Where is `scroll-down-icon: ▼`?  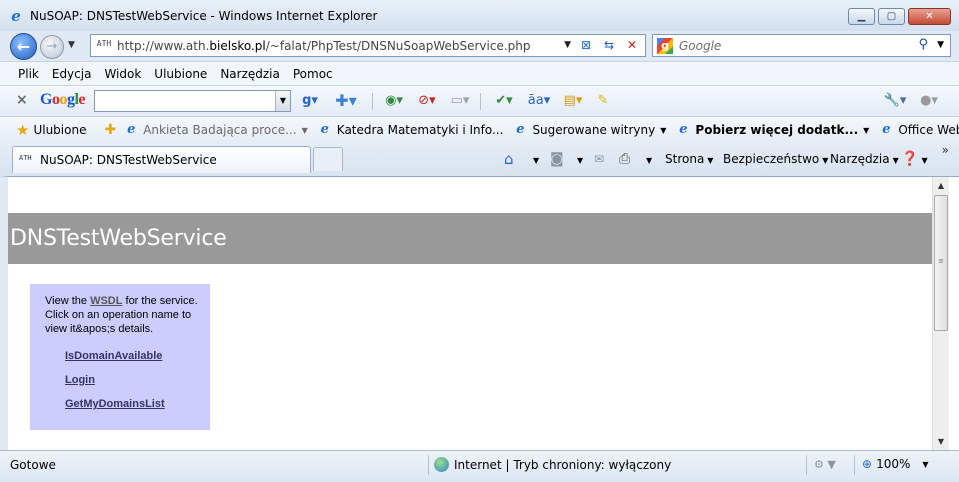
scroll-down-icon: ▼ is located at coordinates (941, 441).